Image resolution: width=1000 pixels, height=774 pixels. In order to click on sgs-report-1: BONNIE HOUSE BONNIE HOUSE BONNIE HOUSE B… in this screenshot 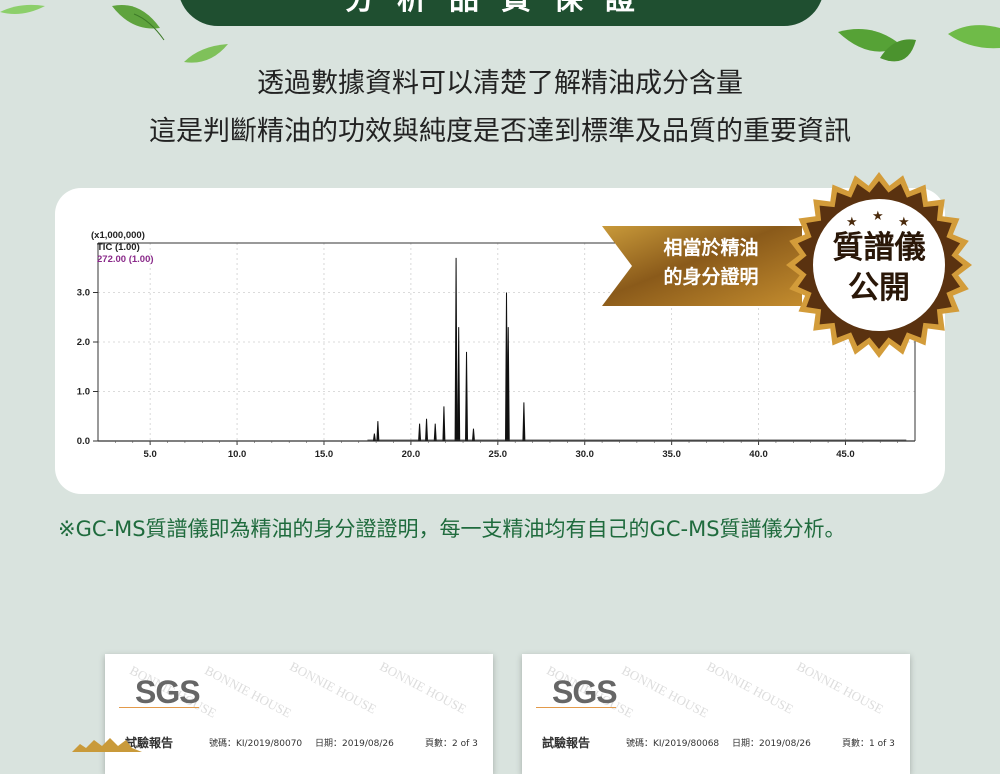, I will do `click(299, 714)`.